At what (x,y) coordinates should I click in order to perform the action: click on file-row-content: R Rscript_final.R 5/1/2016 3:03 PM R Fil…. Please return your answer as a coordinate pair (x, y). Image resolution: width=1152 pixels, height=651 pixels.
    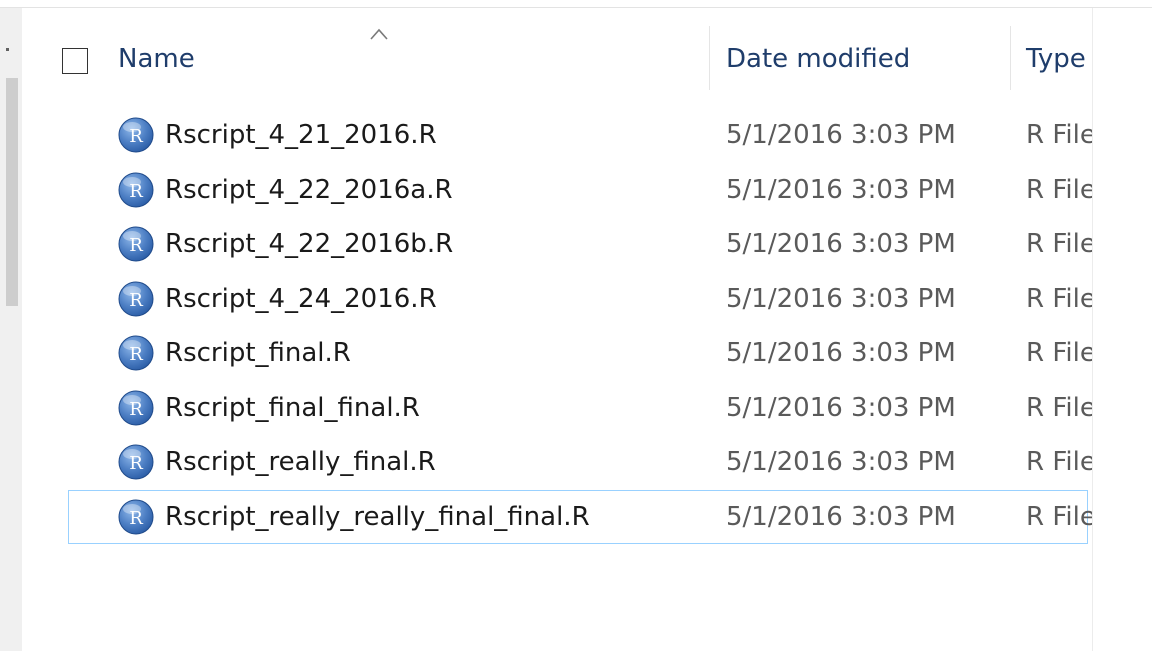
    Looking at the image, I should click on (557, 353).